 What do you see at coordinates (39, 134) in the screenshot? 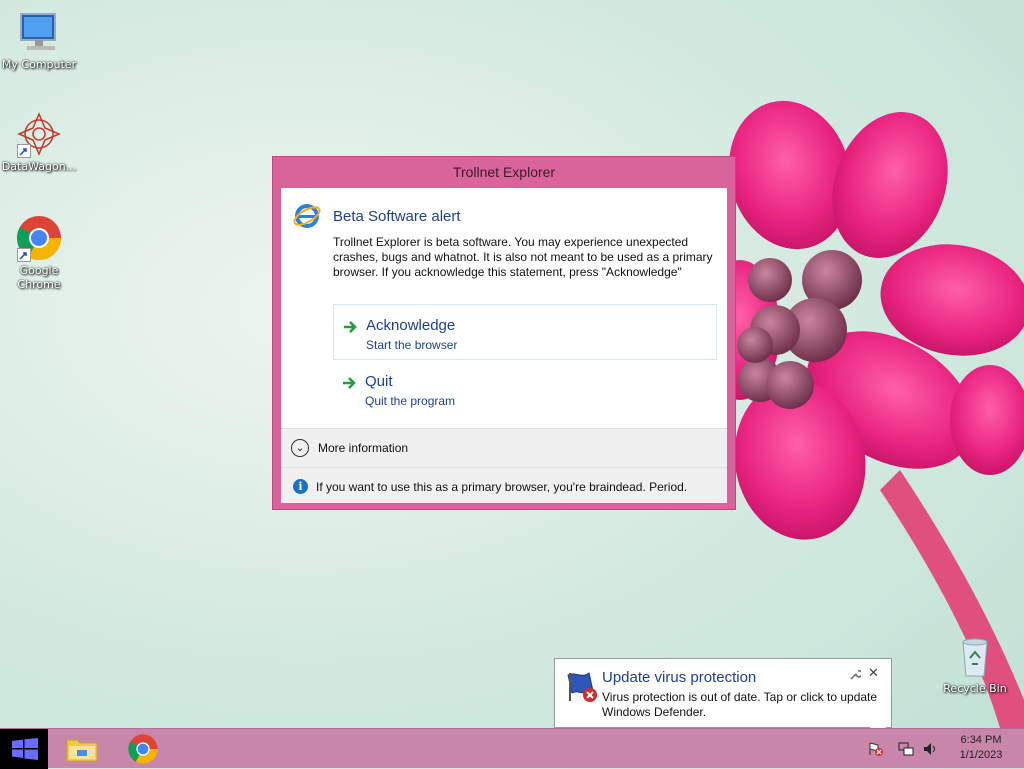
I see `datawagon-icon` at bounding box center [39, 134].